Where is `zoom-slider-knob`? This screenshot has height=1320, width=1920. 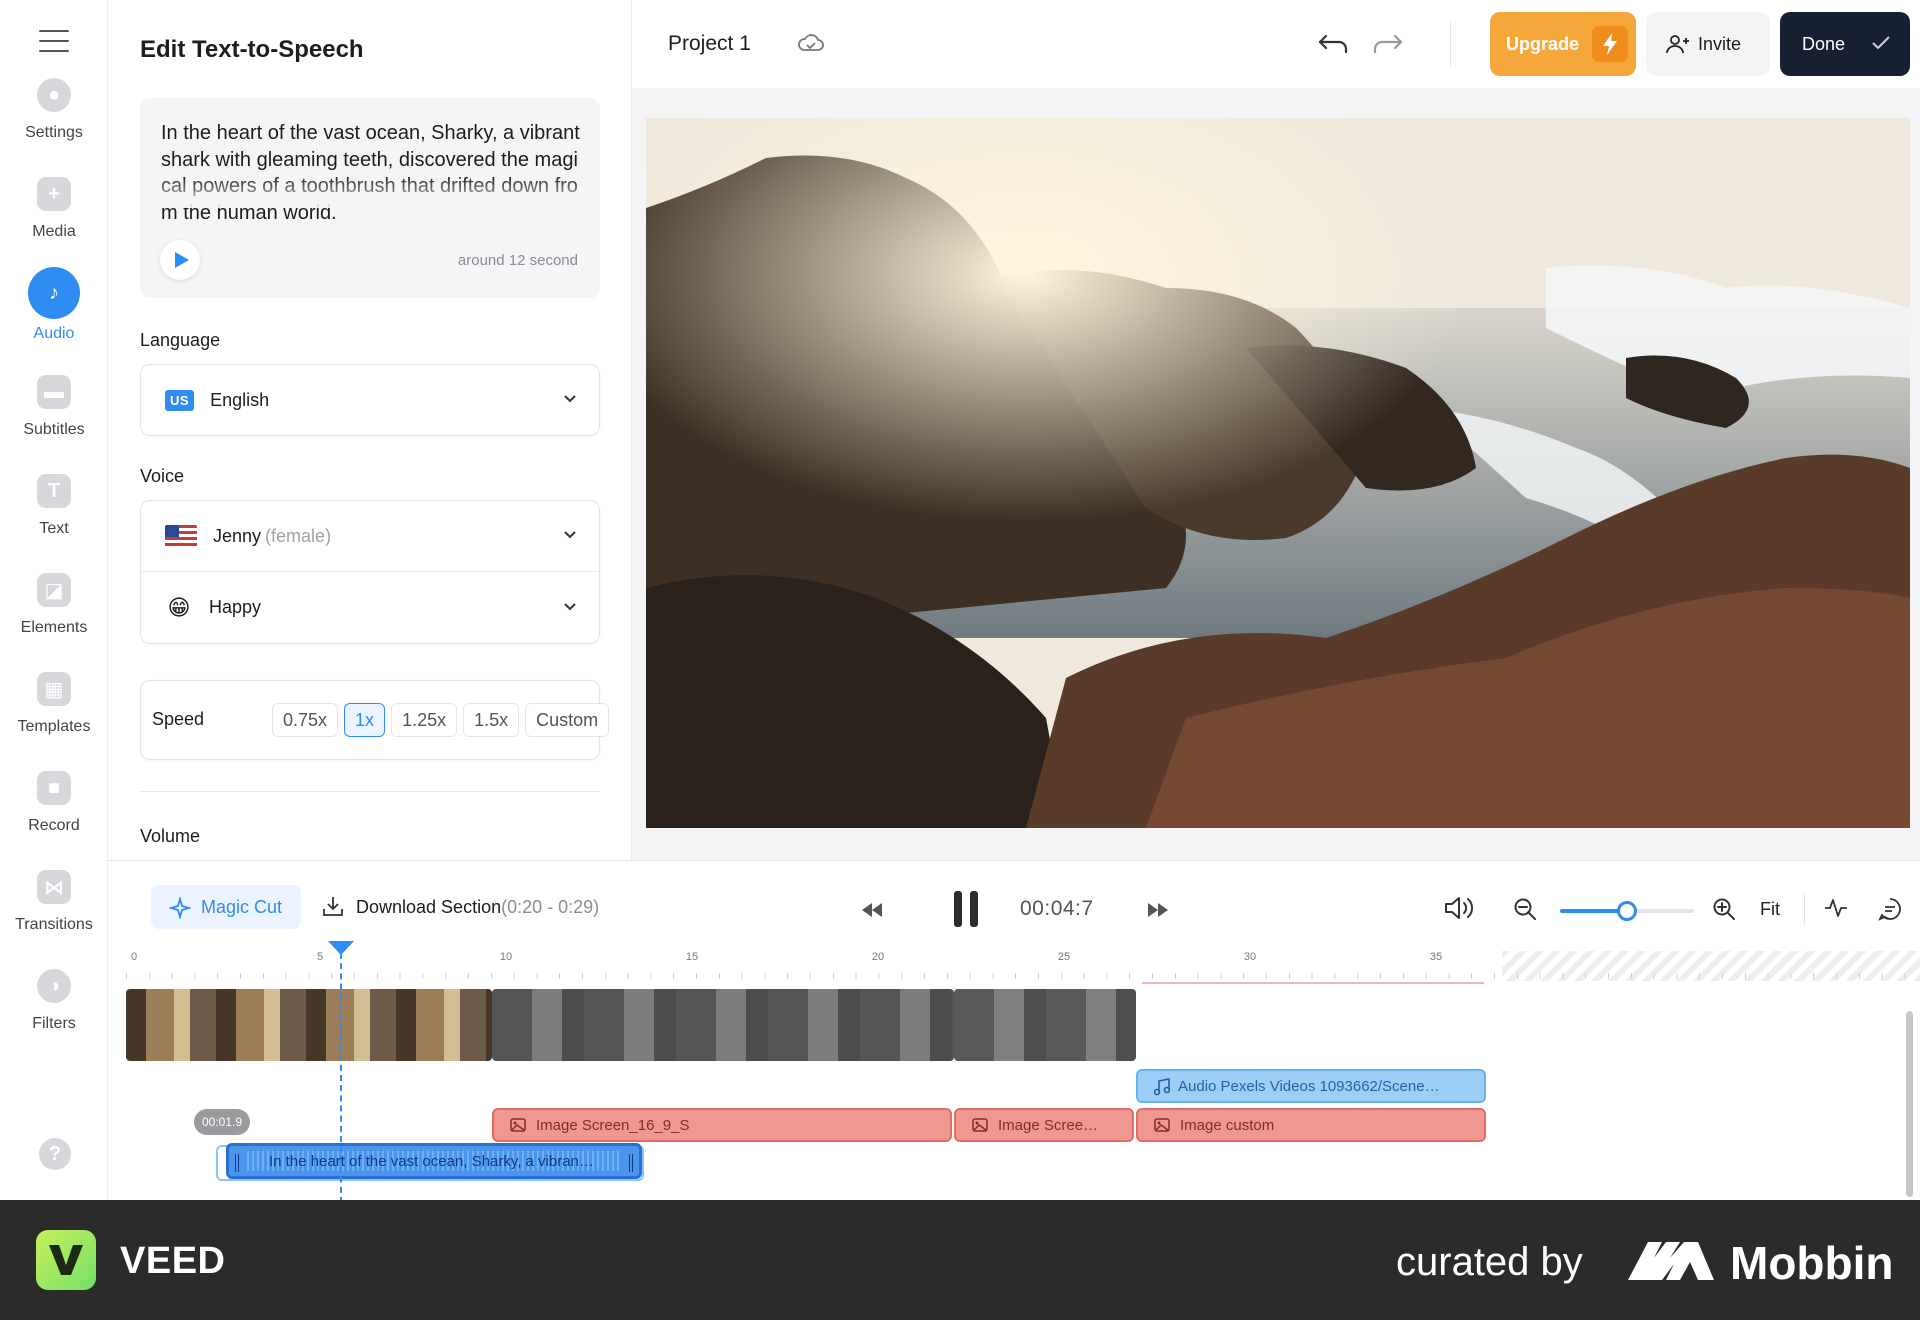 zoom-slider-knob is located at coordinates (1627, 911).